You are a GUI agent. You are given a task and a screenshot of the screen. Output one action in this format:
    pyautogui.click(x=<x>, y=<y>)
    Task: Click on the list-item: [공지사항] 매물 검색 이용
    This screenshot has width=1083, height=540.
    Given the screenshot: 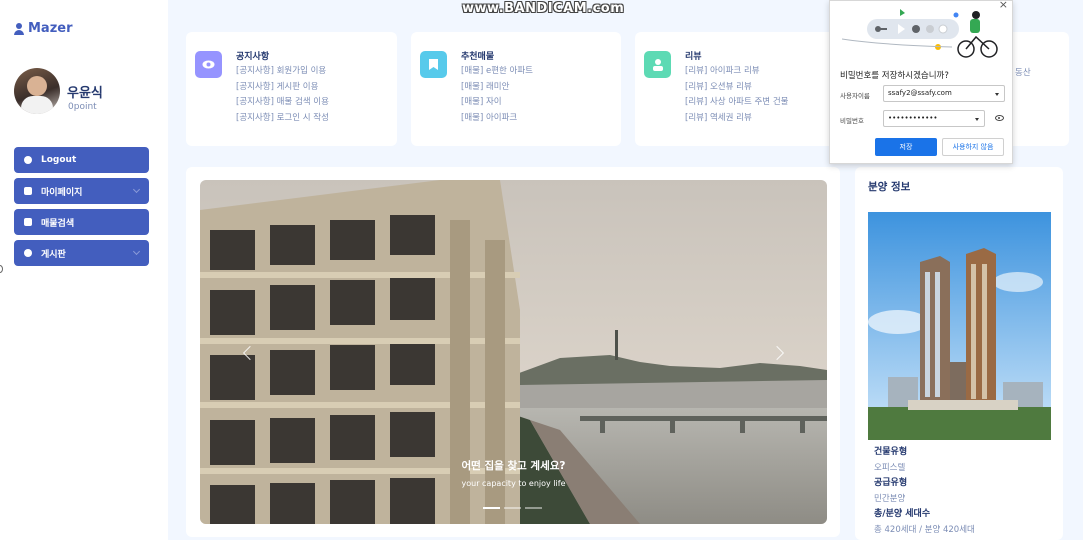 What is the action you would take?
    pyautogui.click(x=282, y=103)
    